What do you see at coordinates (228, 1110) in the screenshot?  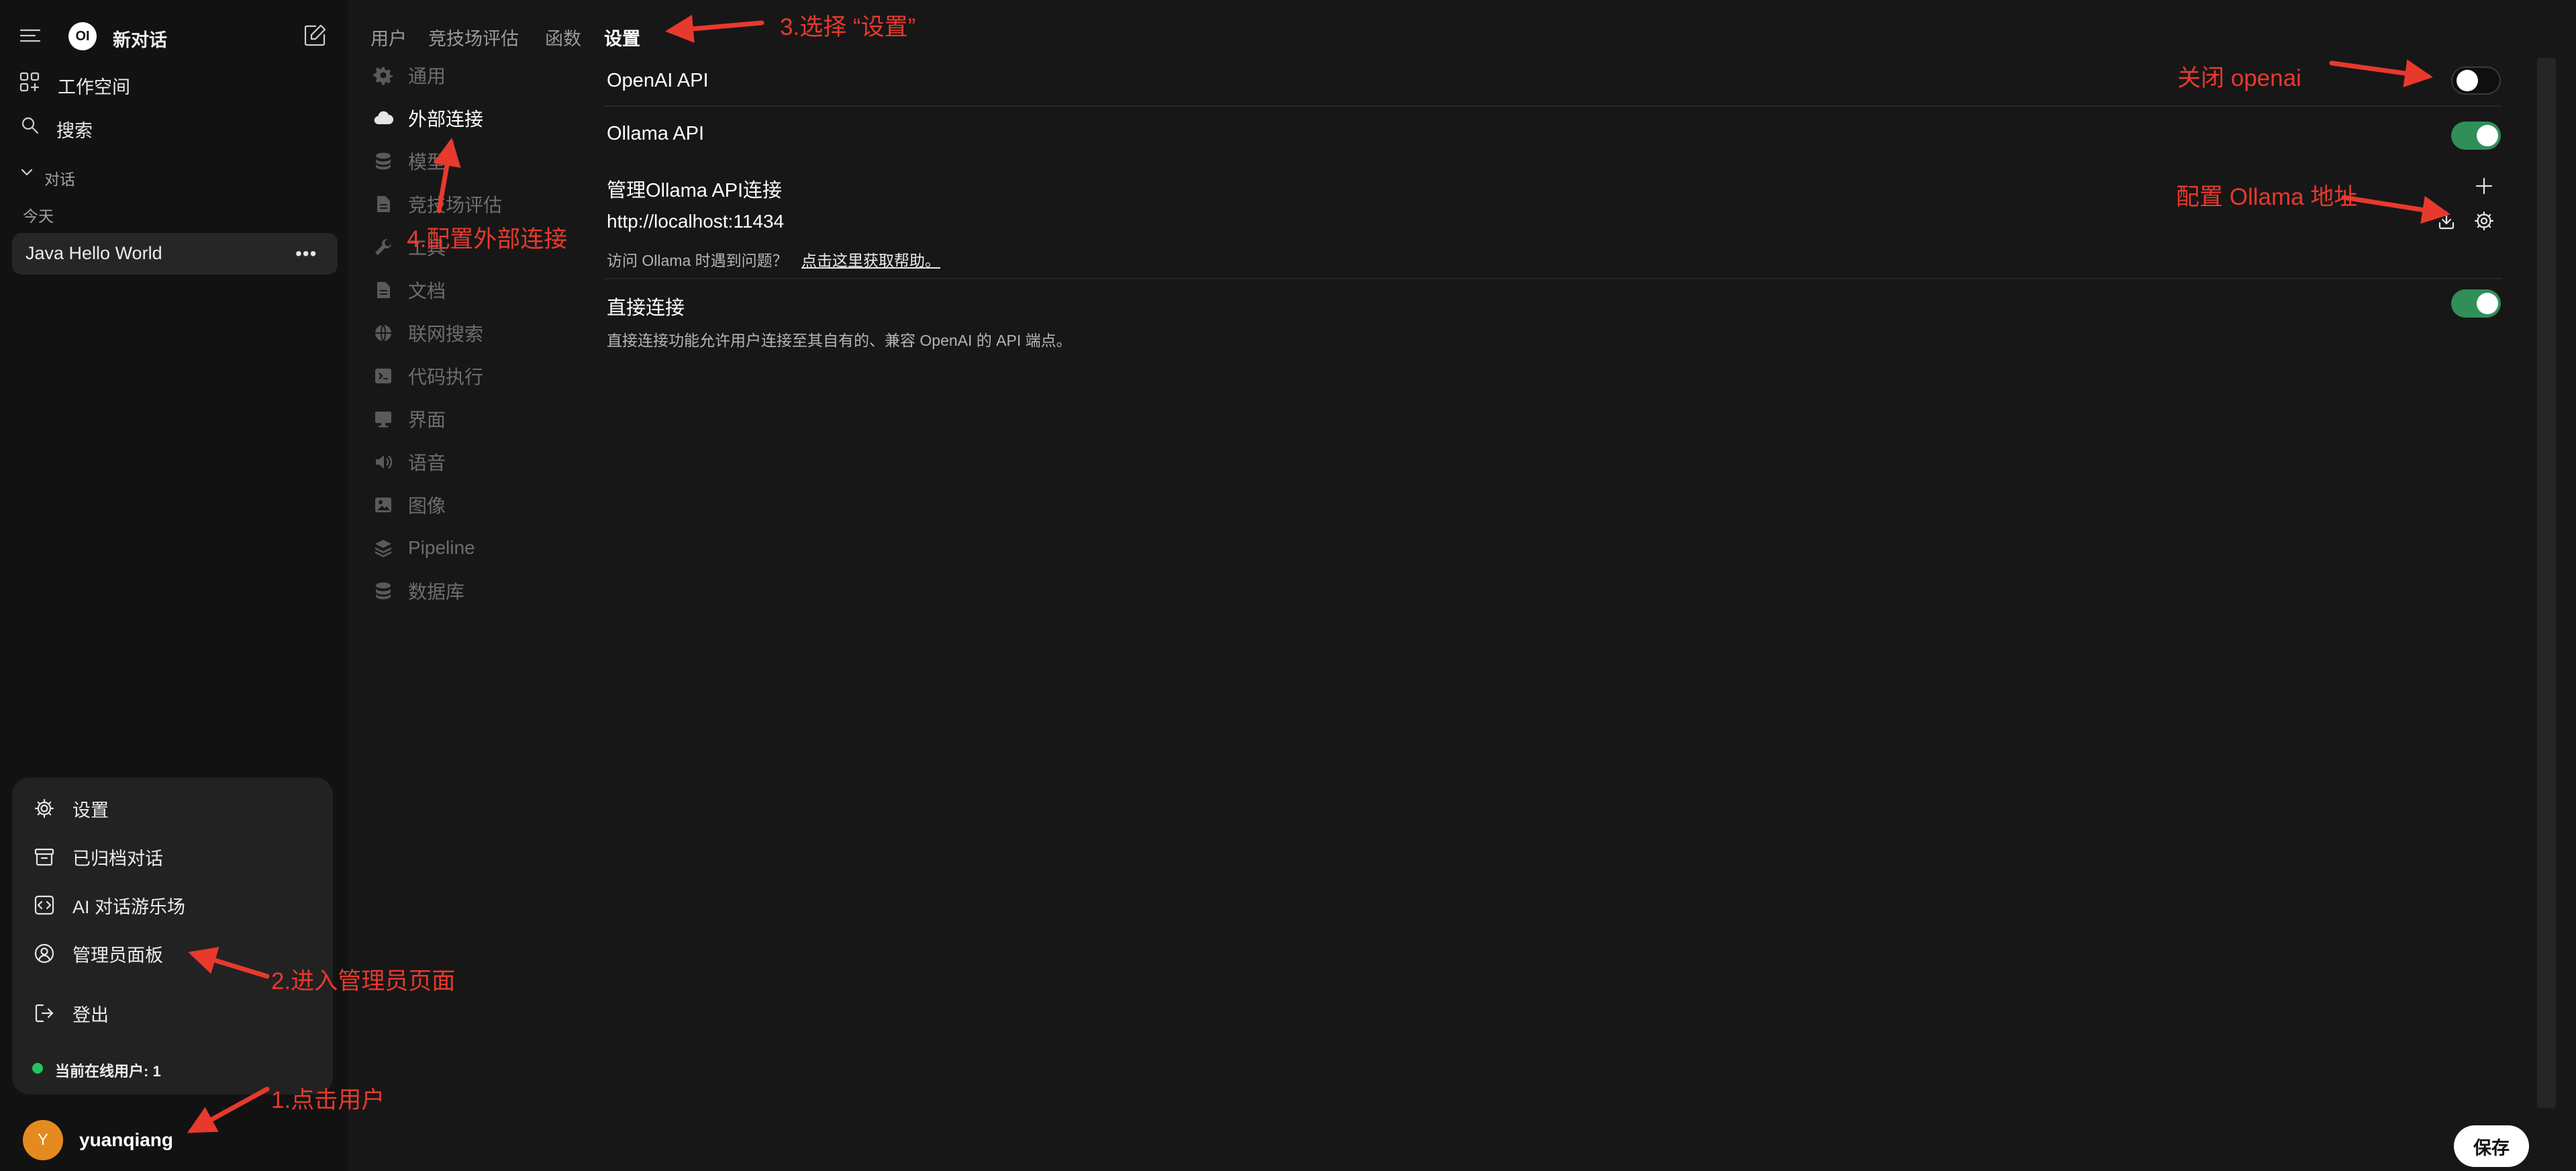 I see `arrow-to-user` at bounding box center [228, 1110].